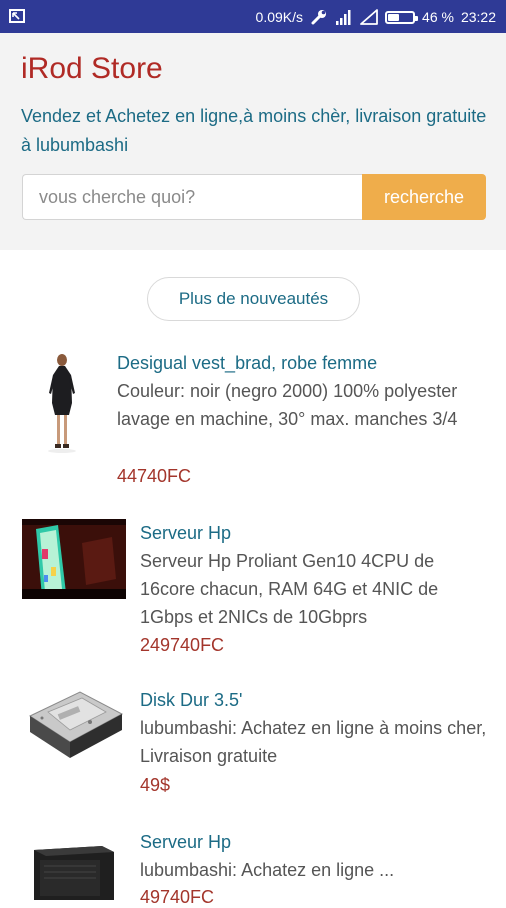 The image size is (506, 908). What do you see at coordinates (74, 870) in the screenshot?
I see `server-tower-image` at bounding box center [74, 870].